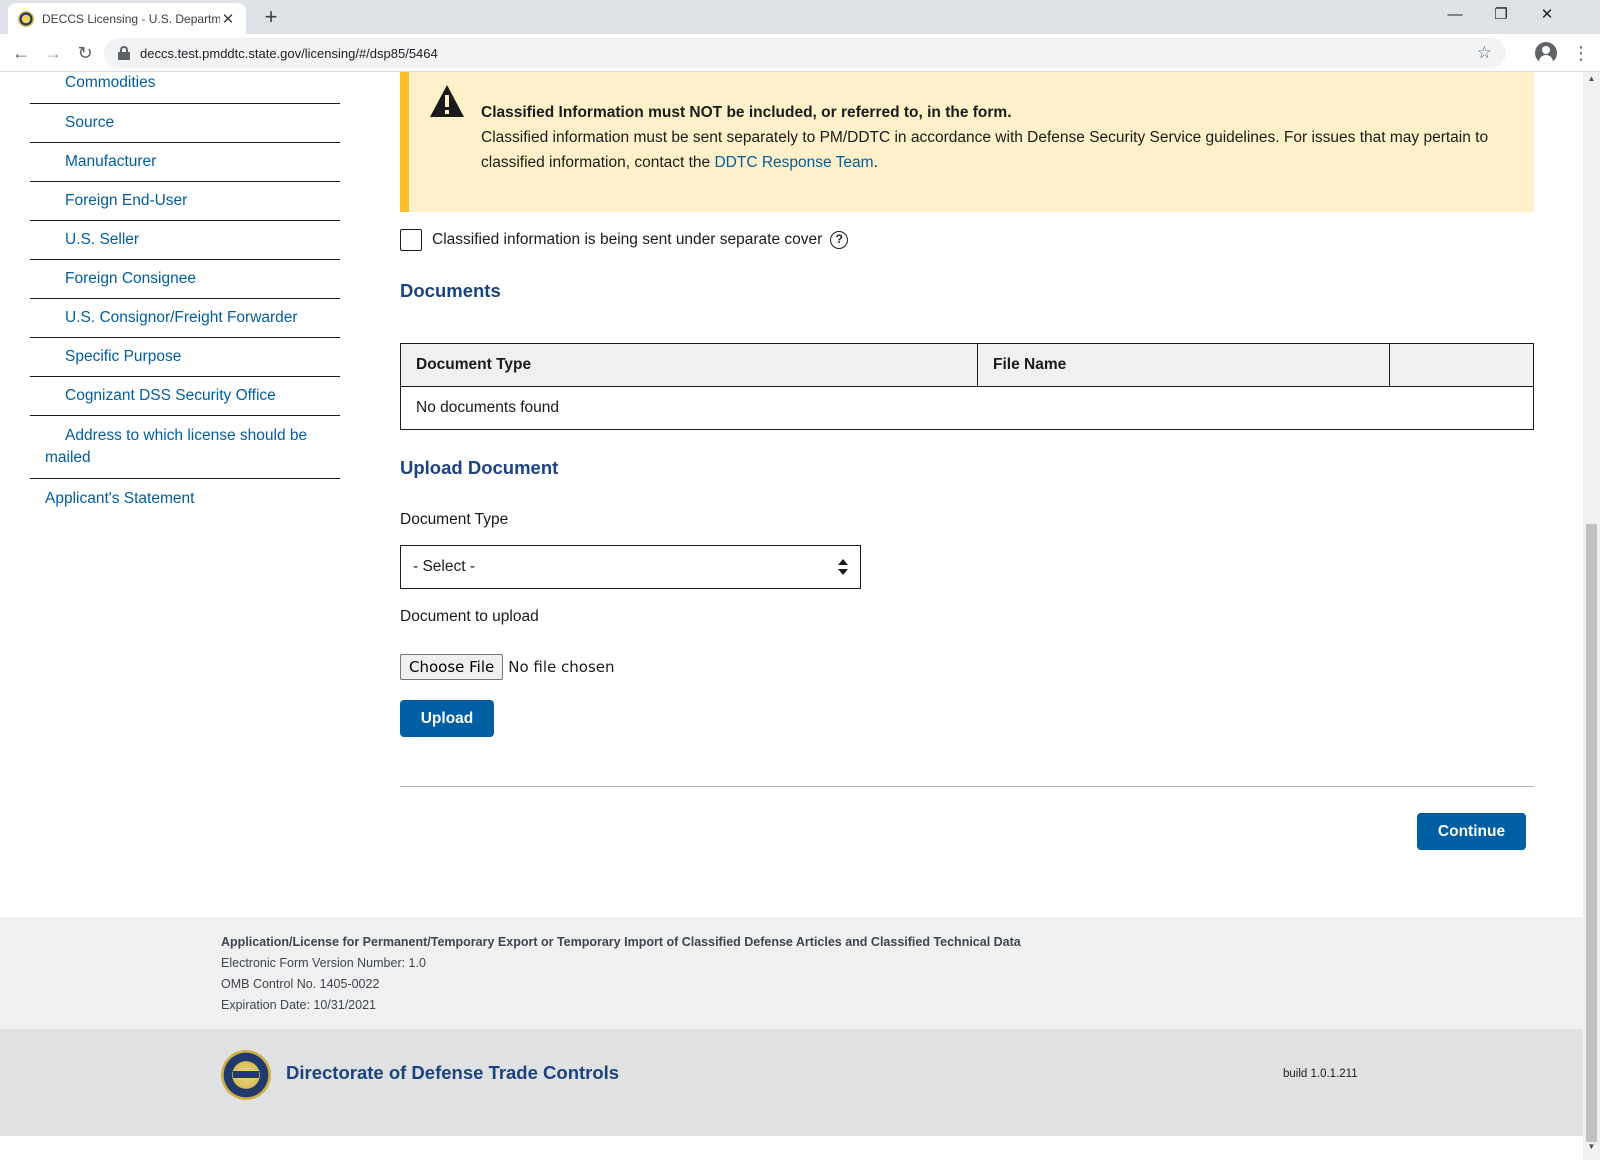  Describe the element at coordinates (271, 17) in the screenshot. I see `new-tab-button: +` at that location.